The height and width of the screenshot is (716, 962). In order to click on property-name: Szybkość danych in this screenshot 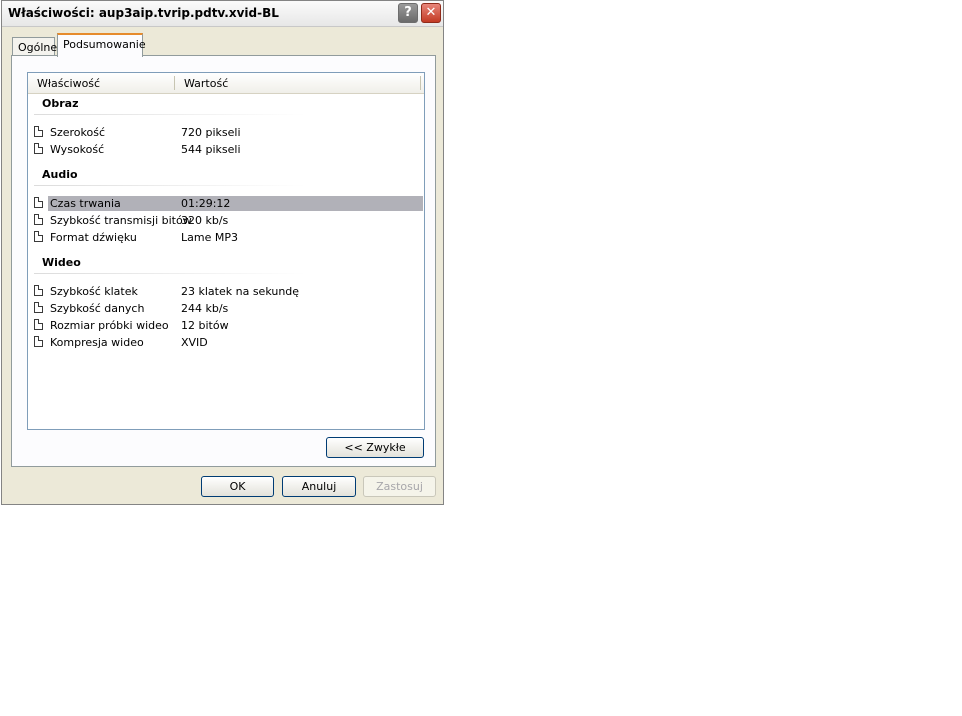, I will do `click(97, 308)`.